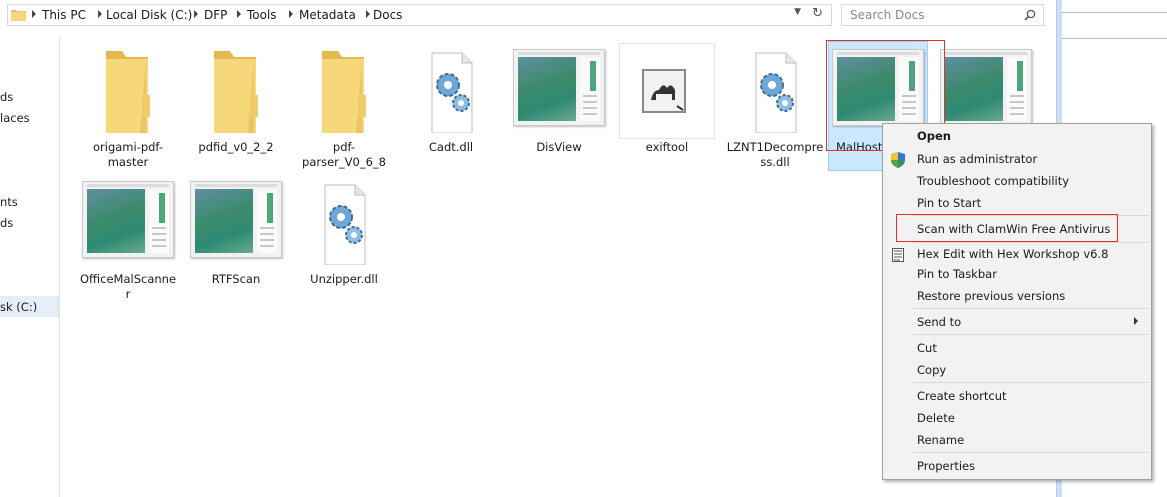  What do you see at coordinates (934, 136) in the screenshot?
I see `menu-item-open: Open` at bounding box center [934, 136].